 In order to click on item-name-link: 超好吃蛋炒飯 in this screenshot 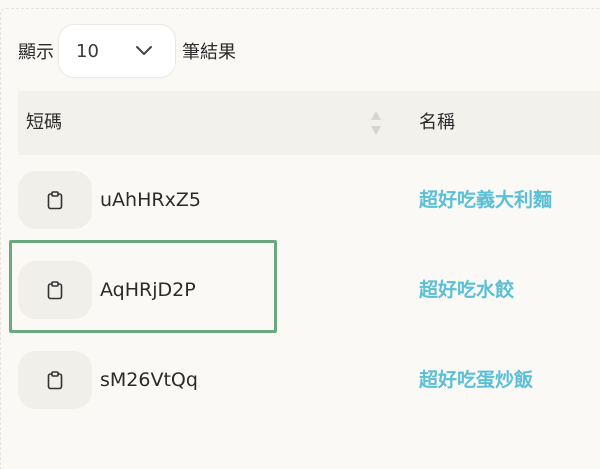, I will do `click(476, 380)`.